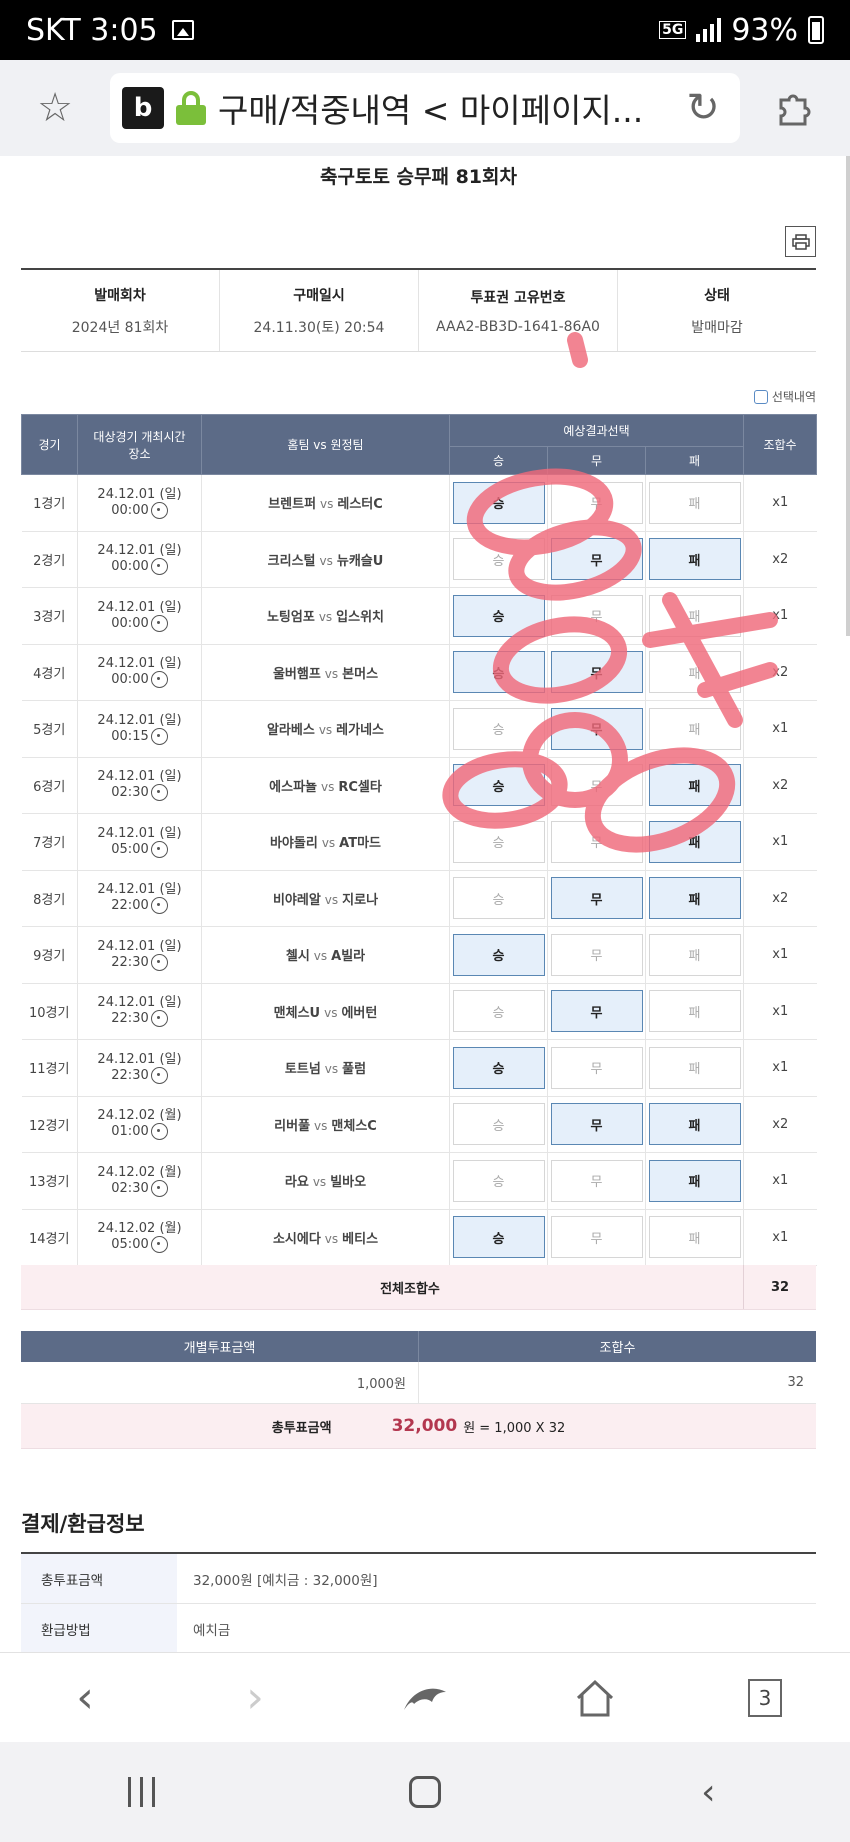 The width and height of the screenshot is (850, 1842). I want to click on home-button, so click(595, 1698).